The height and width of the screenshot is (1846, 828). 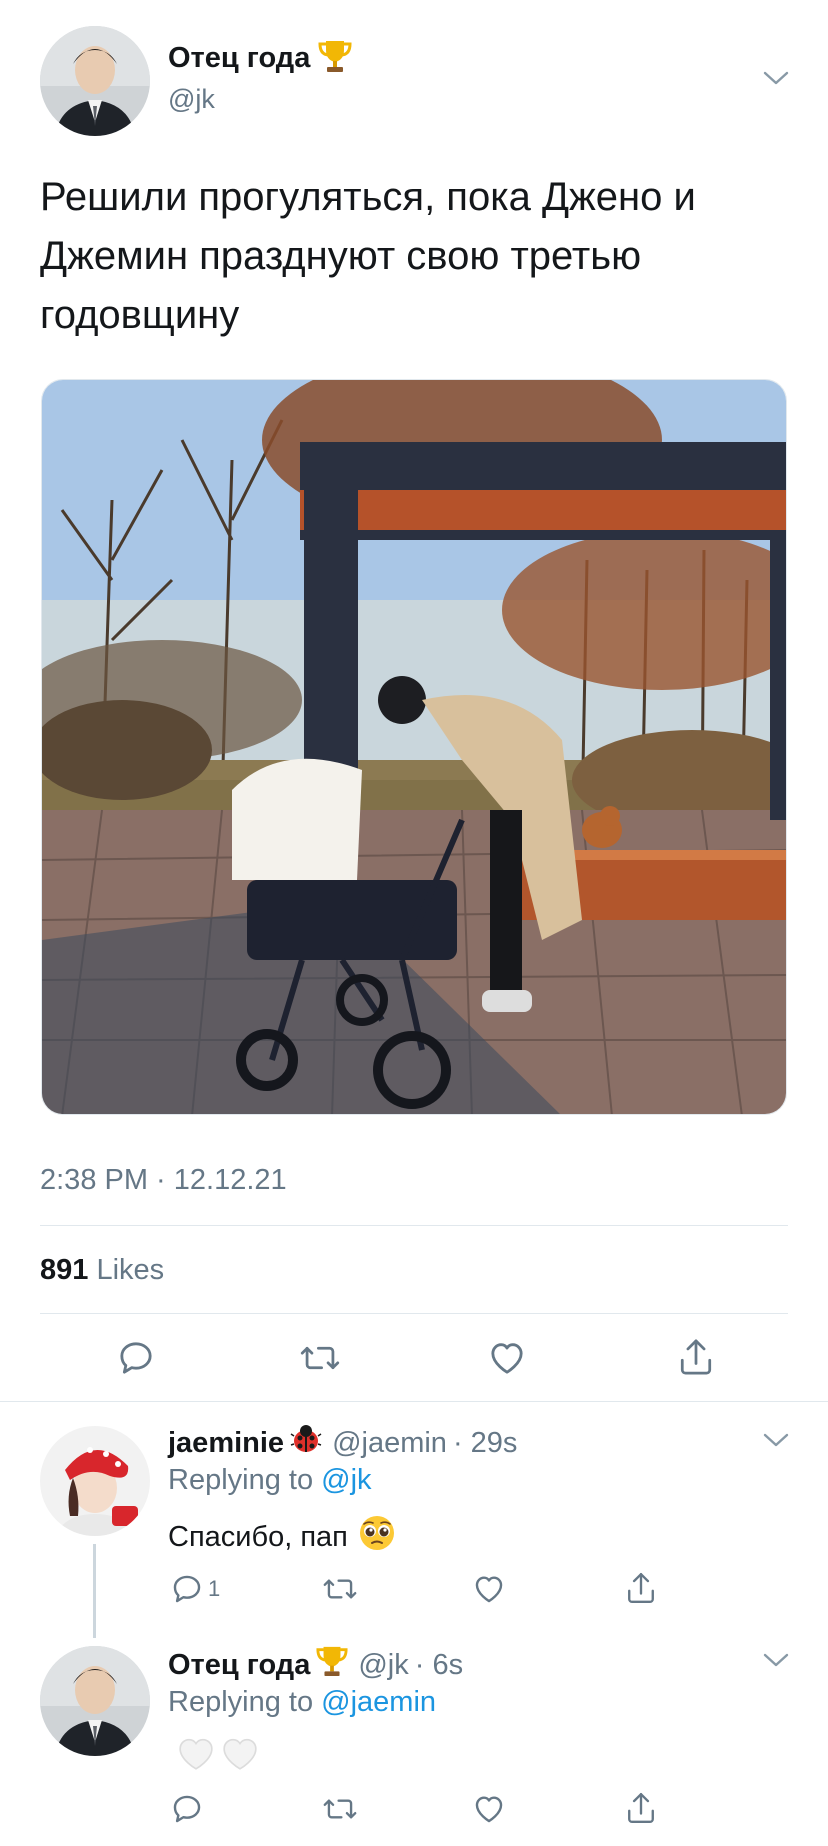 I want to click on author-handle: @jk, so click(x=191, y=99).